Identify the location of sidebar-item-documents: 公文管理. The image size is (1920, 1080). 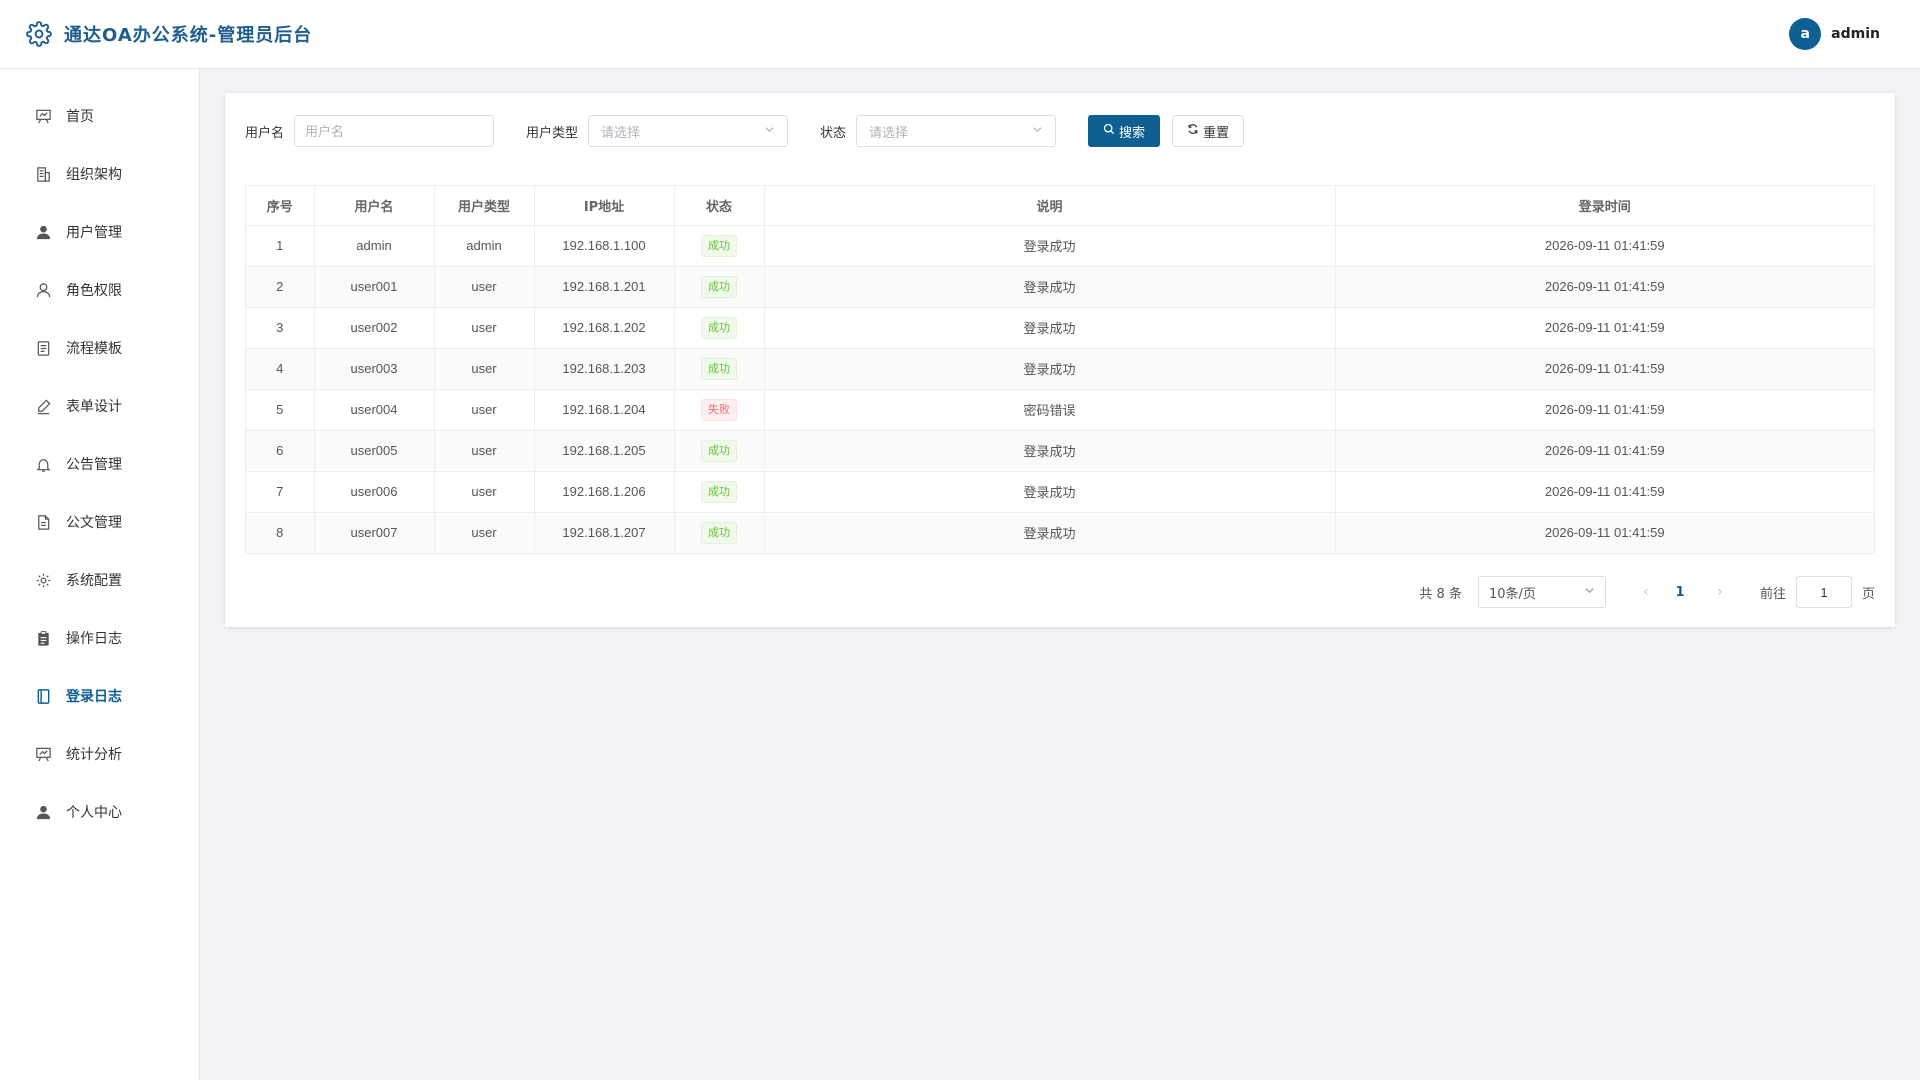
(99, 522).